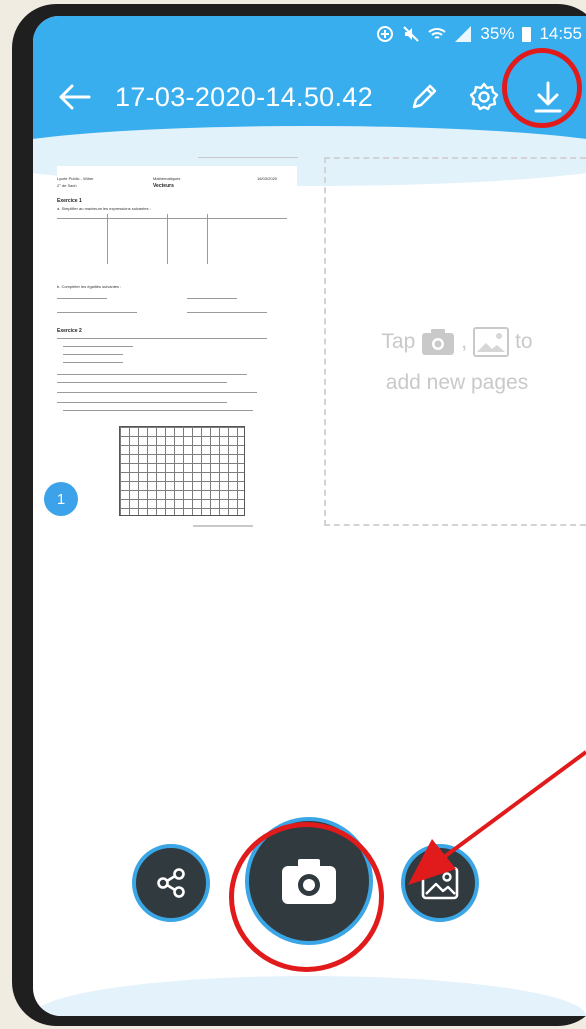 The height and width of the screenshot is (1029, 586). I want to click on annotation-arrow, so click(497, 817).